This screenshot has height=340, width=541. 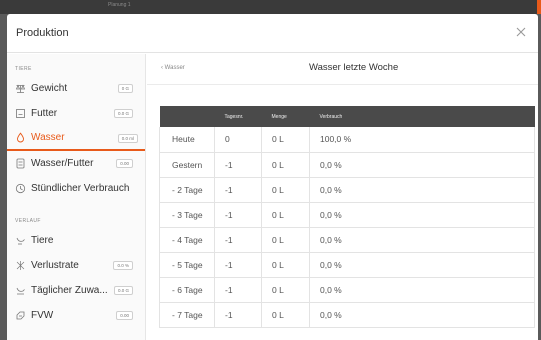 I want to click on section-label-verlauf: VERLAUF, so click(x=28, y=221).